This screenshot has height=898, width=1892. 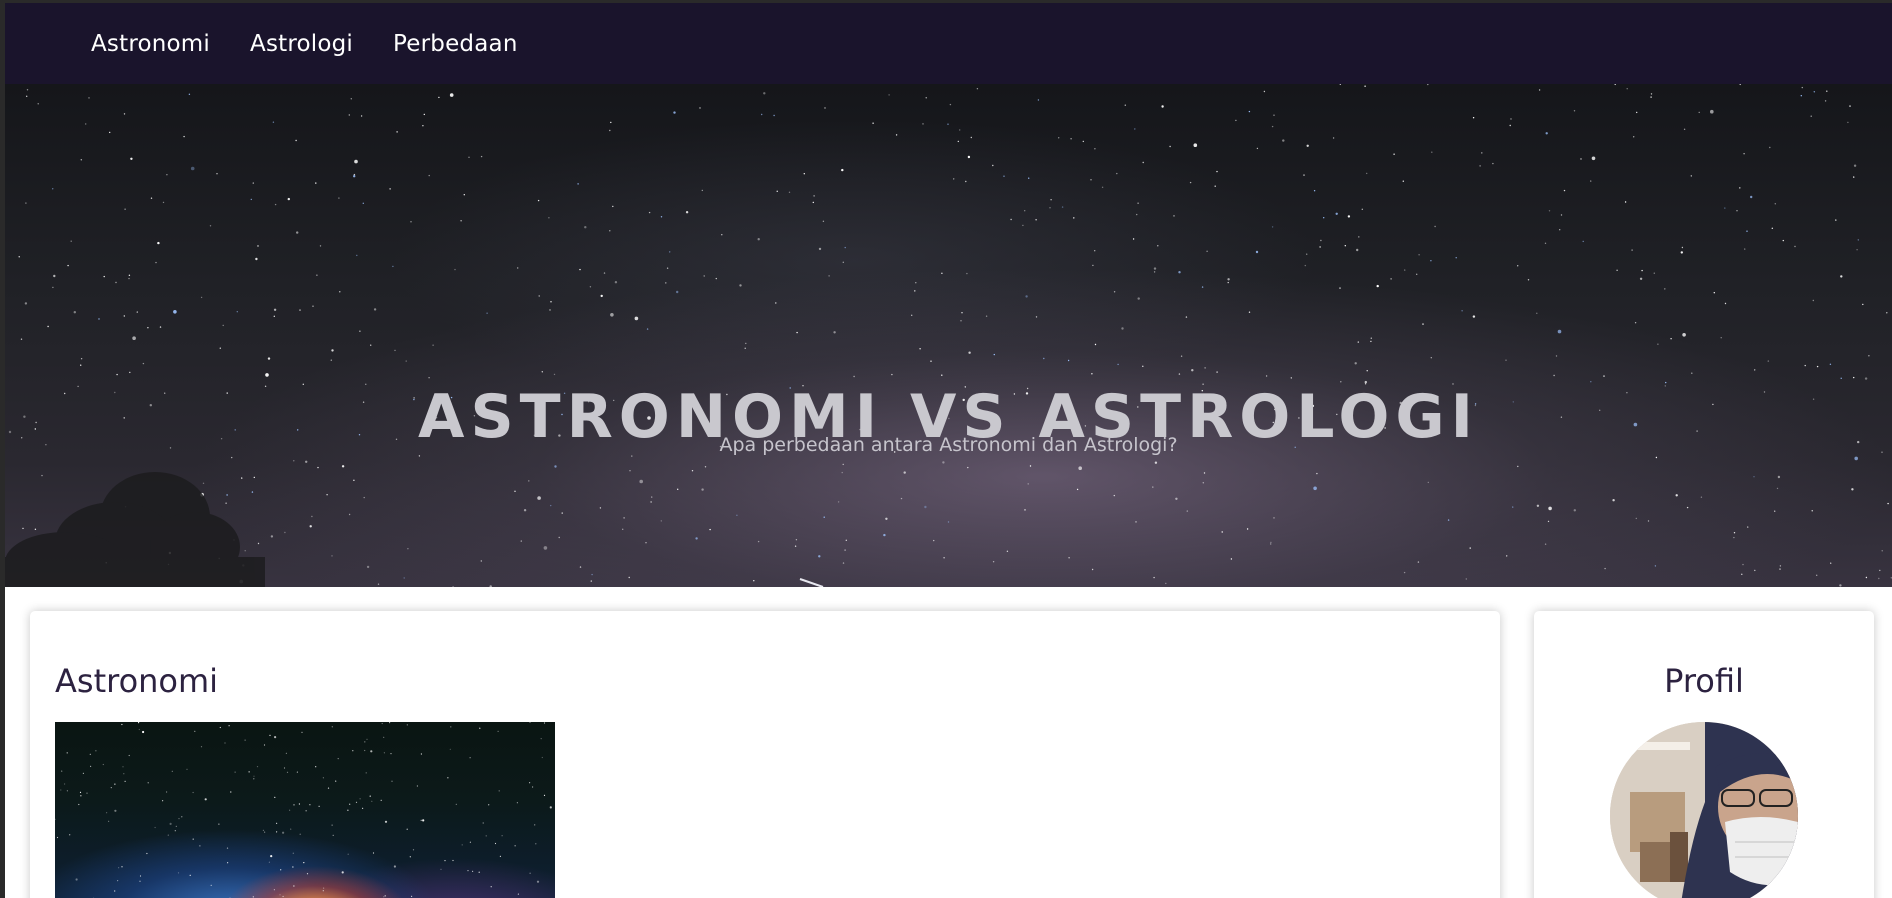 I want to click on article-heading: Astronomi, so click(x=137, y=681).